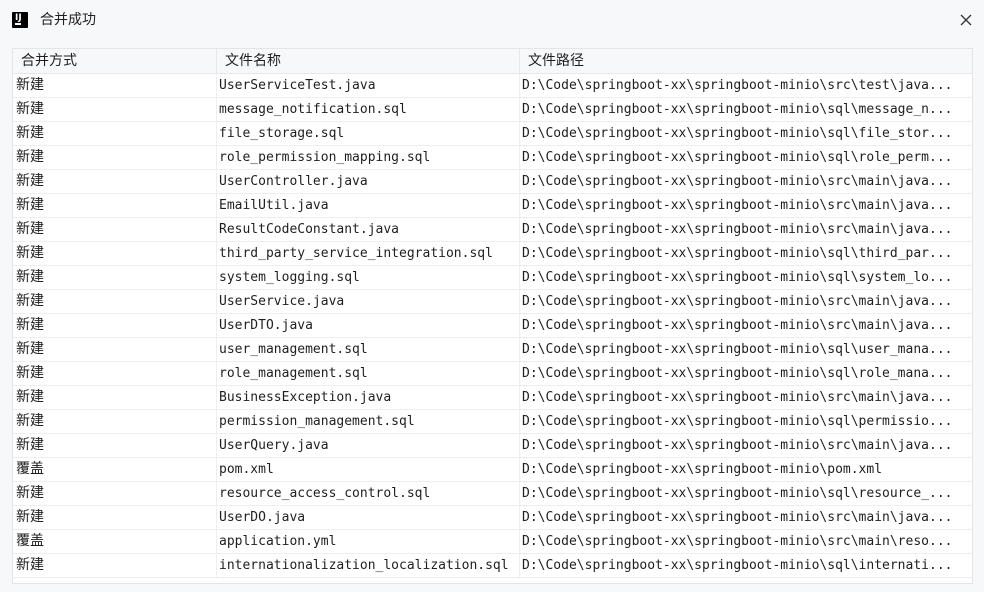 This screenshot has width=984, height=592. Describe the element at coordinates (368, 205) in the screenshot. I see `cell-file-name: EmailUtil.java` at that location.